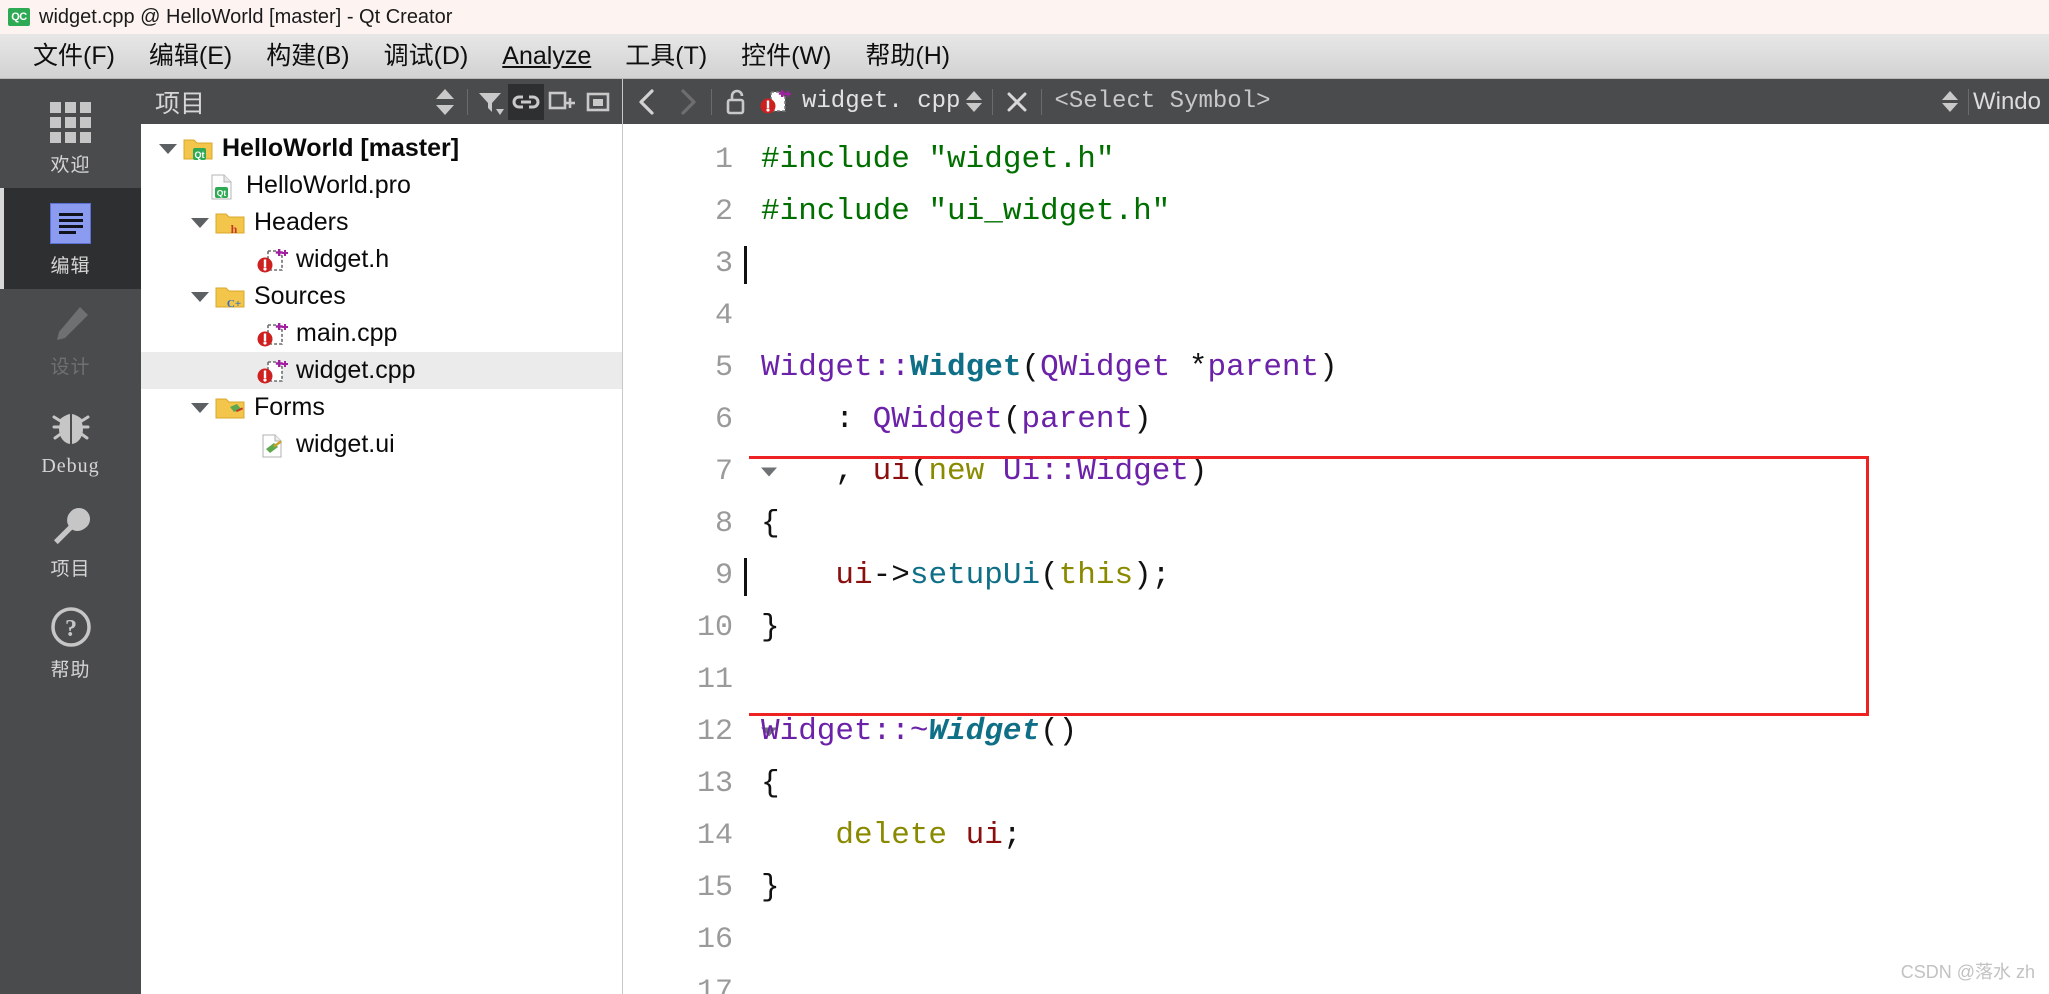 Image resolution: width=2049 pixels, height=994 pixels. What do you see at coordinates (984, 471) in the screenshot?
I see `code-line: , ui(new Ui::Widget)` at bounding box center [984, 471].